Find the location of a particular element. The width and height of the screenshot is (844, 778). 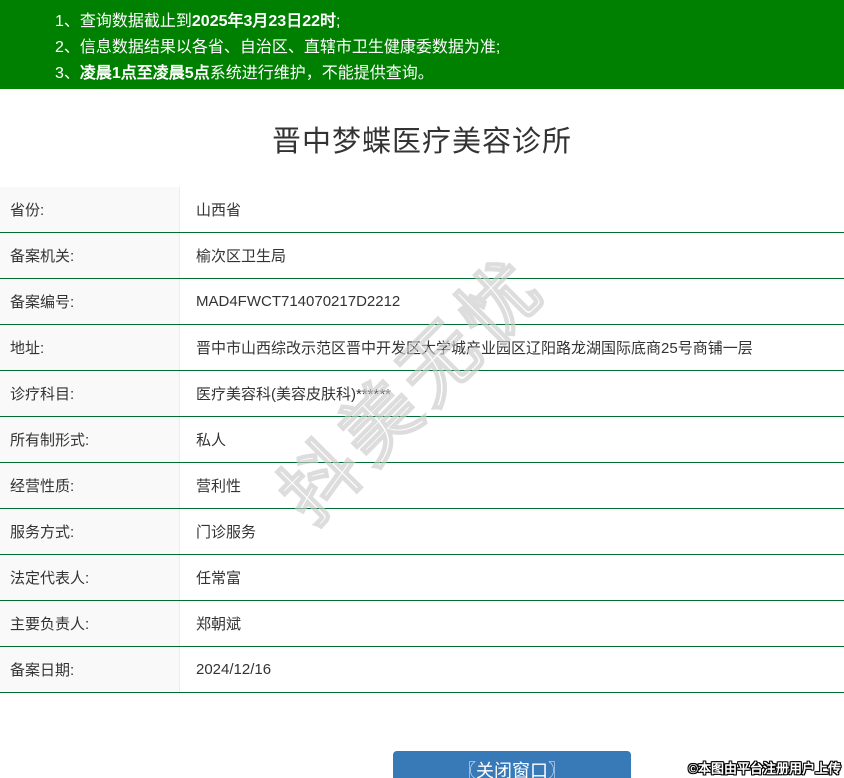

row-value: 榆次区卫生局 is located at coordinates (241, 256).